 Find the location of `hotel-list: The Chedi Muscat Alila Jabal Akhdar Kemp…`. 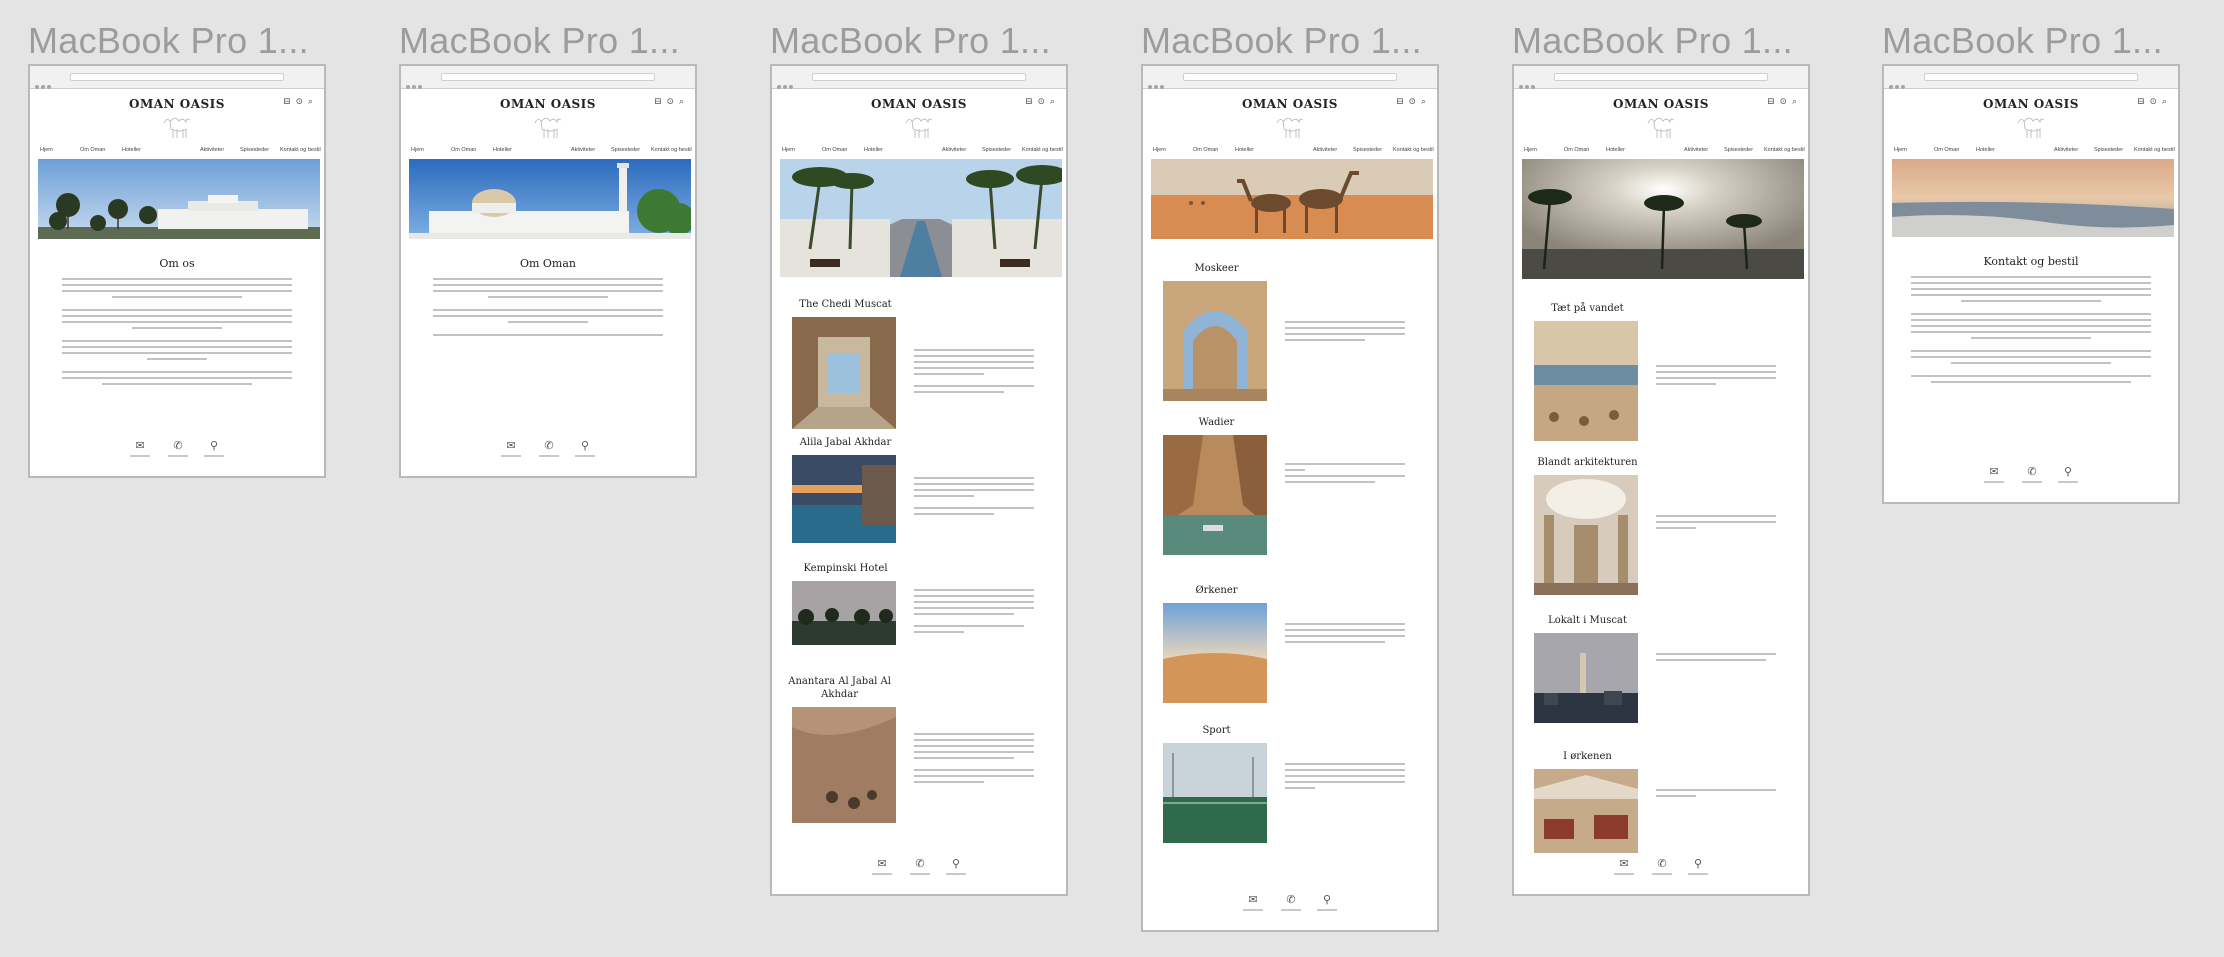

hotel-list: The Chedi Muscat Alila Jabal Akhdar Kemp… is located at coordinates (919, 577).